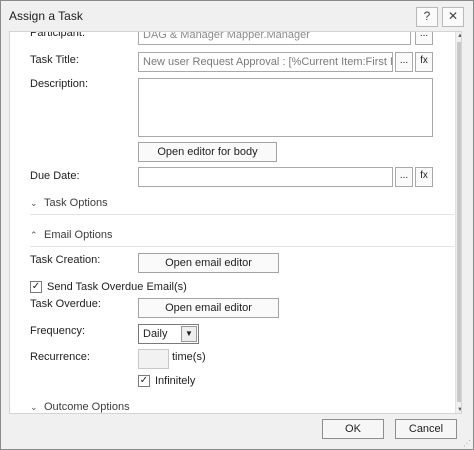 This screenshot has height=450, width=474. What do you see at coordinates (189, 334) in the screenshot?
I see `dropdown-arrow-icon: ▼` at bounding box center [189, 334].